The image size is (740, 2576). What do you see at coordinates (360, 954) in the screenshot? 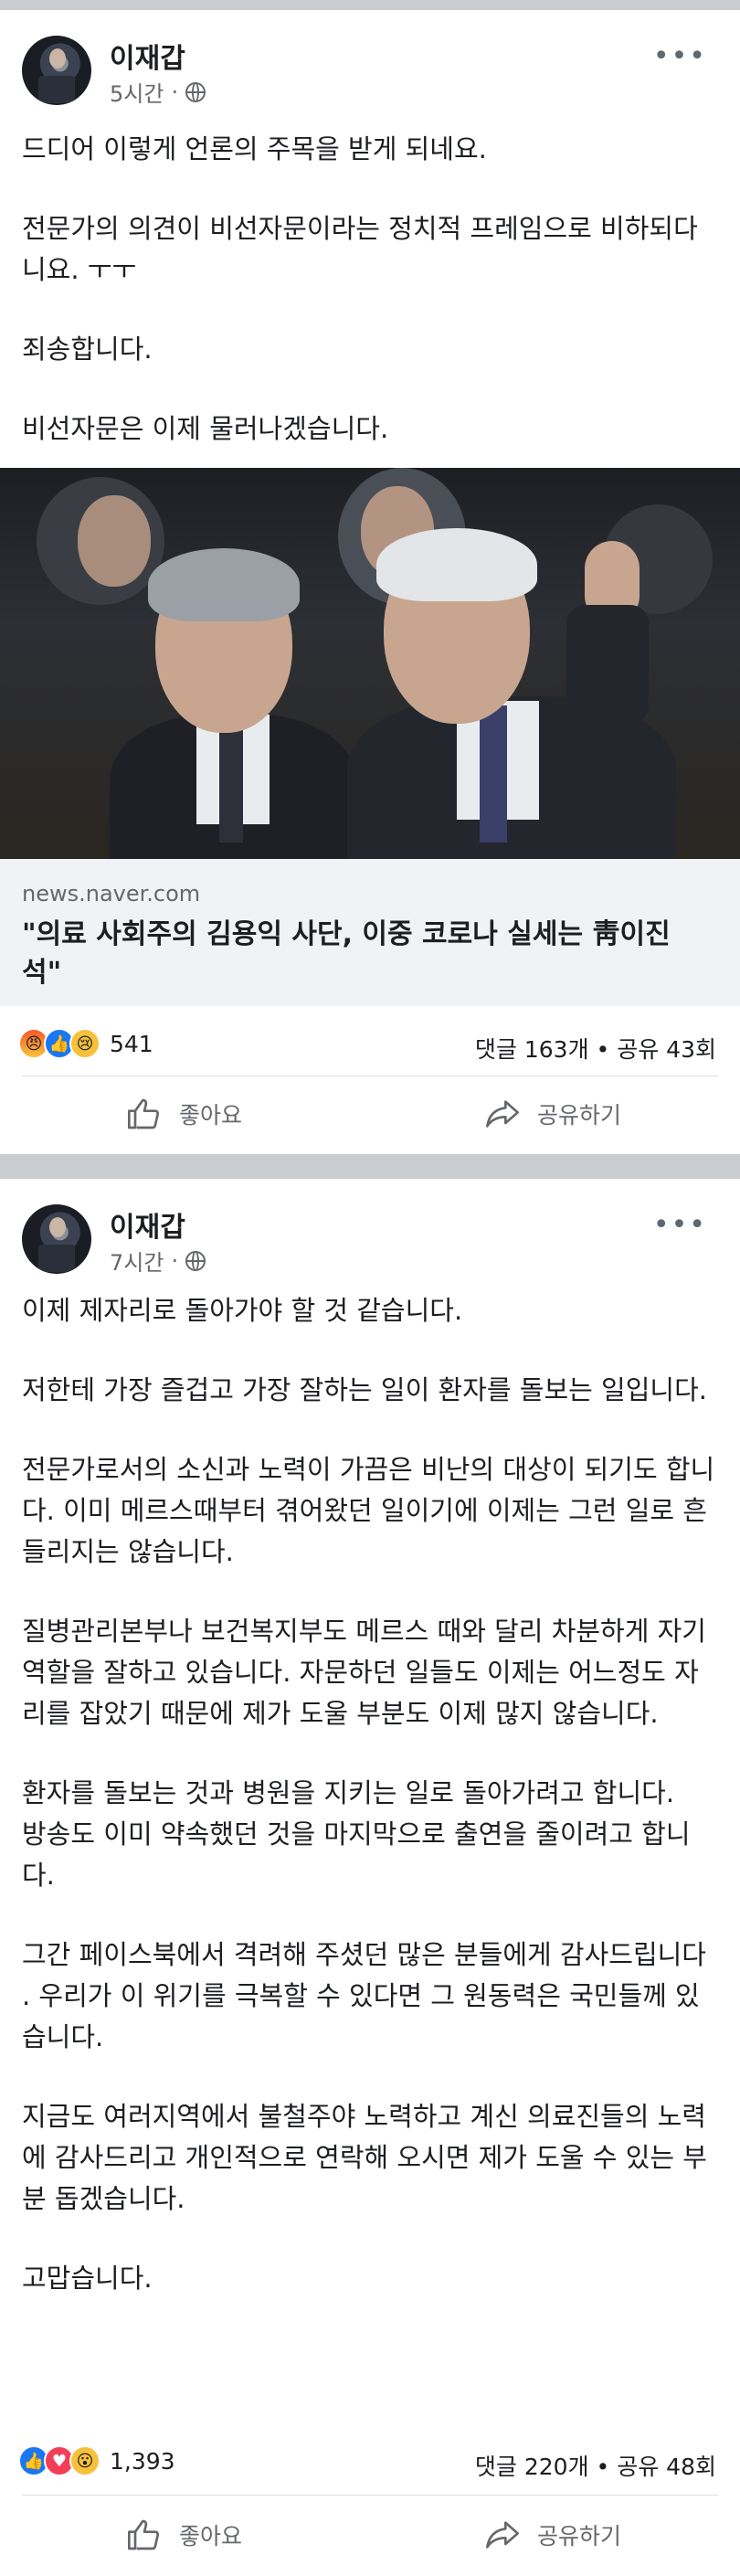
I see `link-title: "의료 사회주의 김용익 사단, 이중 코로나 실세는 靑이진석"` at bounding box center [360, 954].